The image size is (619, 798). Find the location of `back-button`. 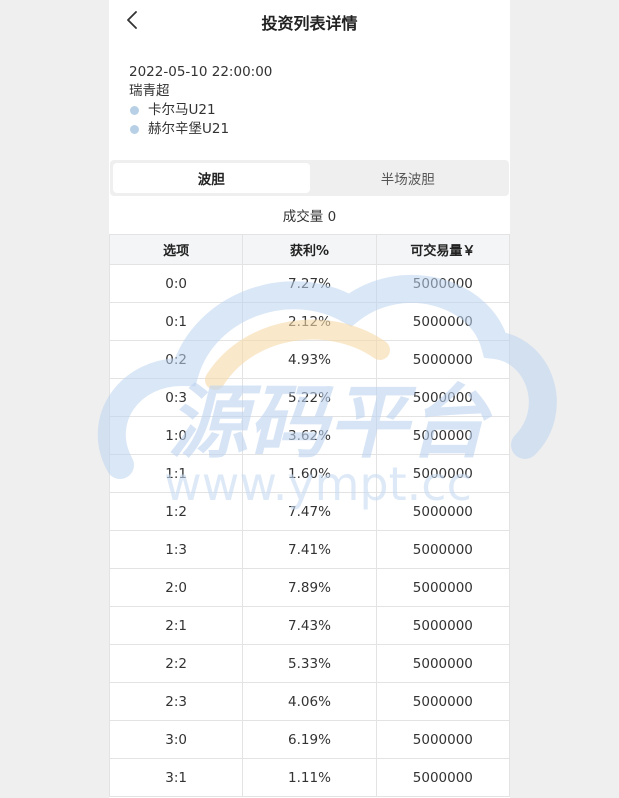

back-button is located at coordinates (132, 20).